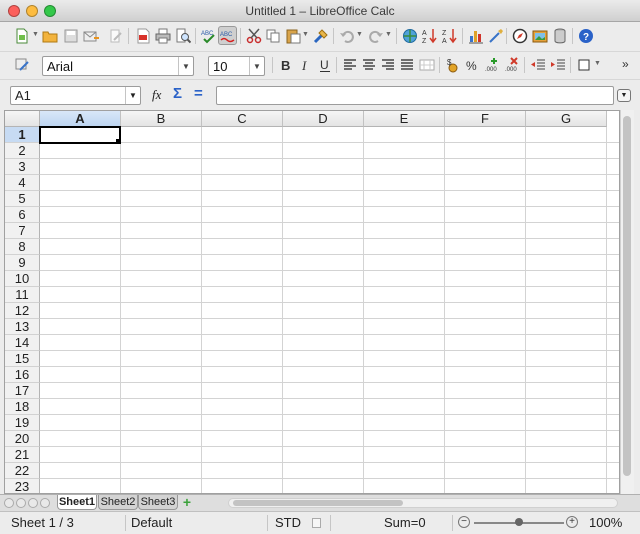  I want to click on hyperlink-icon, so click(409, 35).